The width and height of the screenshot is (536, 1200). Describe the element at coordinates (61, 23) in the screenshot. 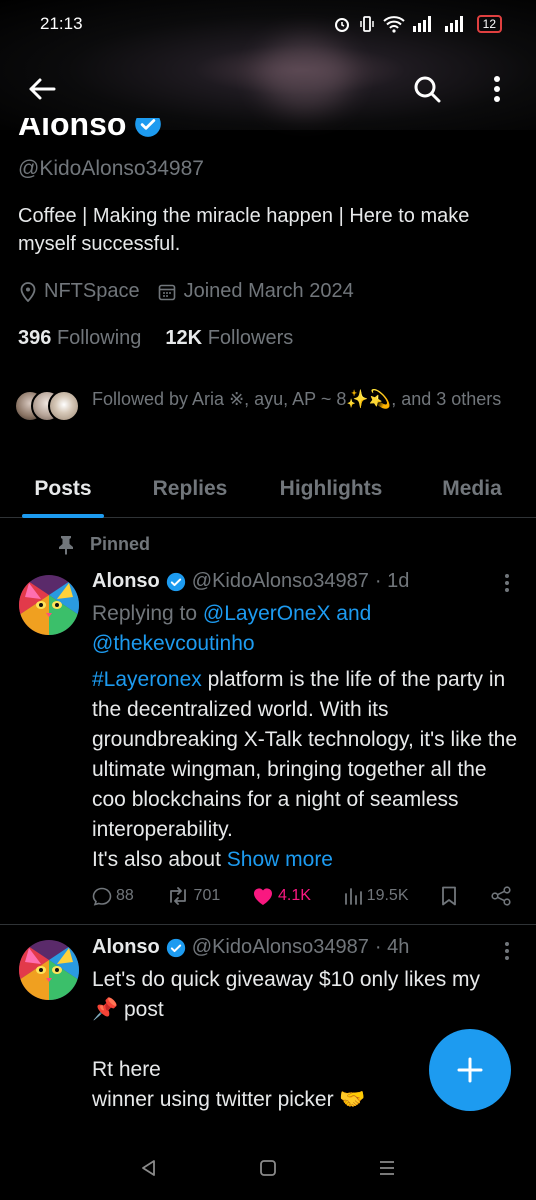

I see `status-time: 21:13` at that location.